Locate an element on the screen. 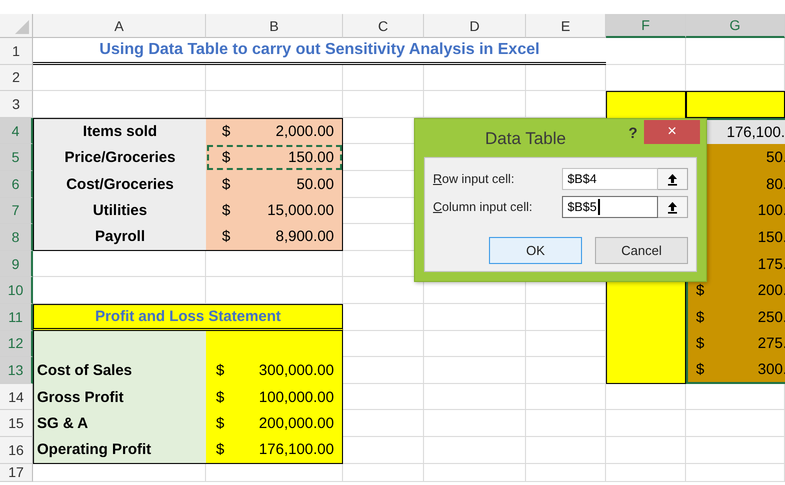  table-cell: Price/Groceries is located at coordinates (119, 157).